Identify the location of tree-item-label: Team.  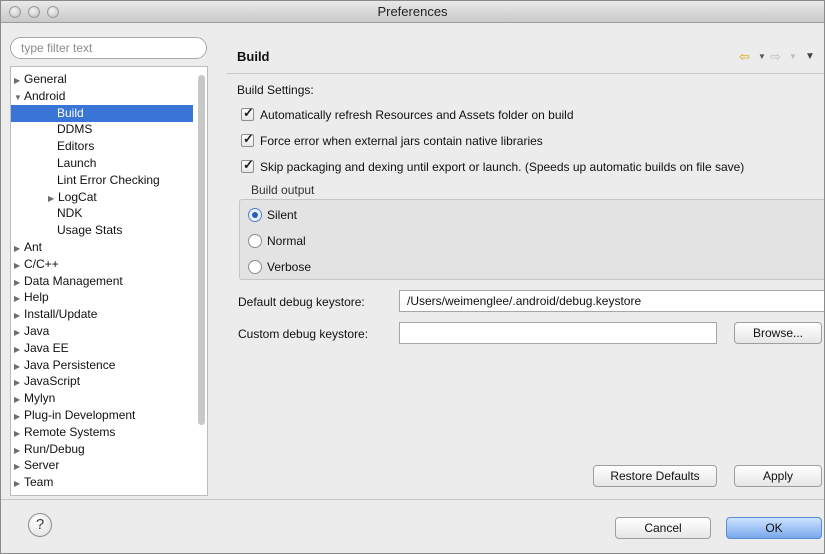
(39, 482).